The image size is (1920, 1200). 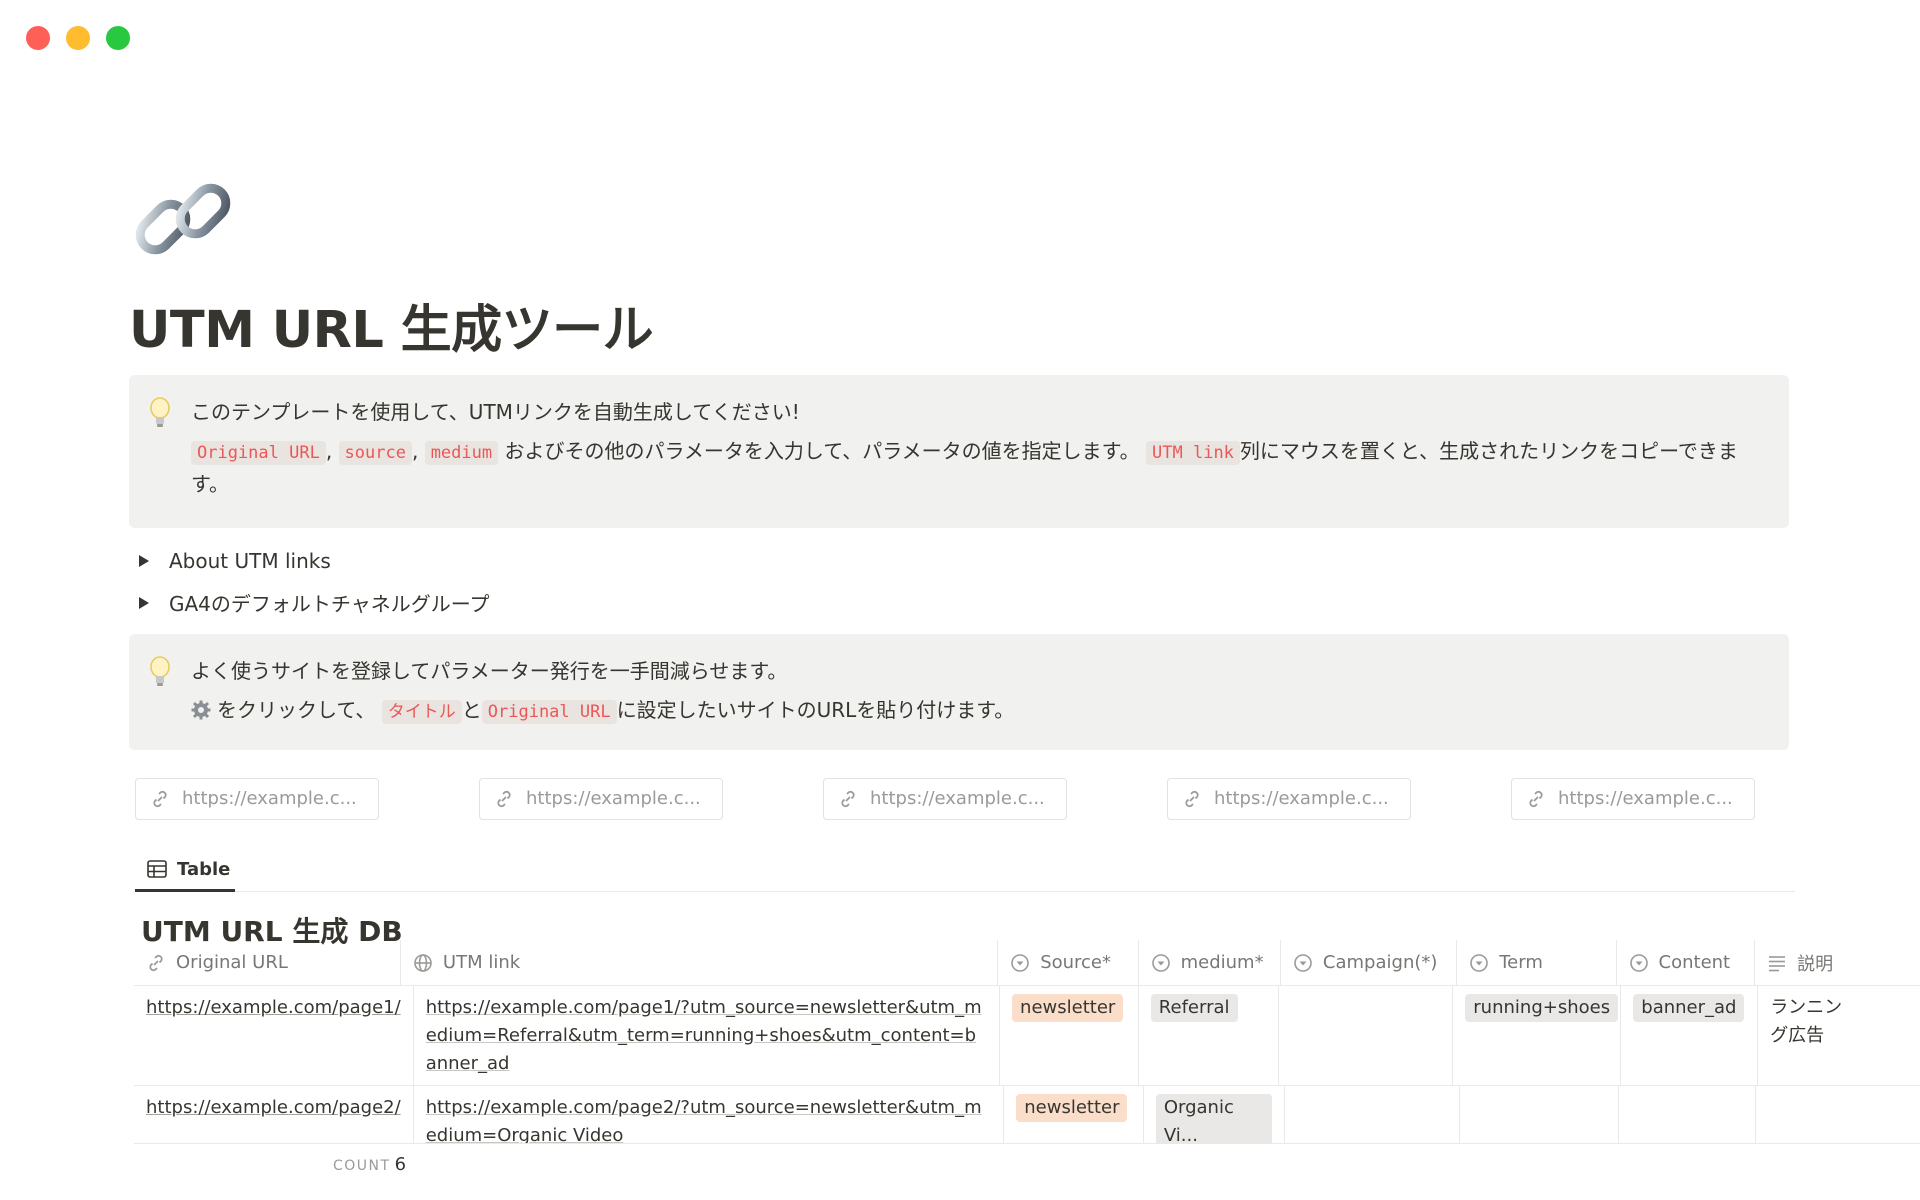 I want to click on column-label: Campaign(*), so click(x=1380, y=962).